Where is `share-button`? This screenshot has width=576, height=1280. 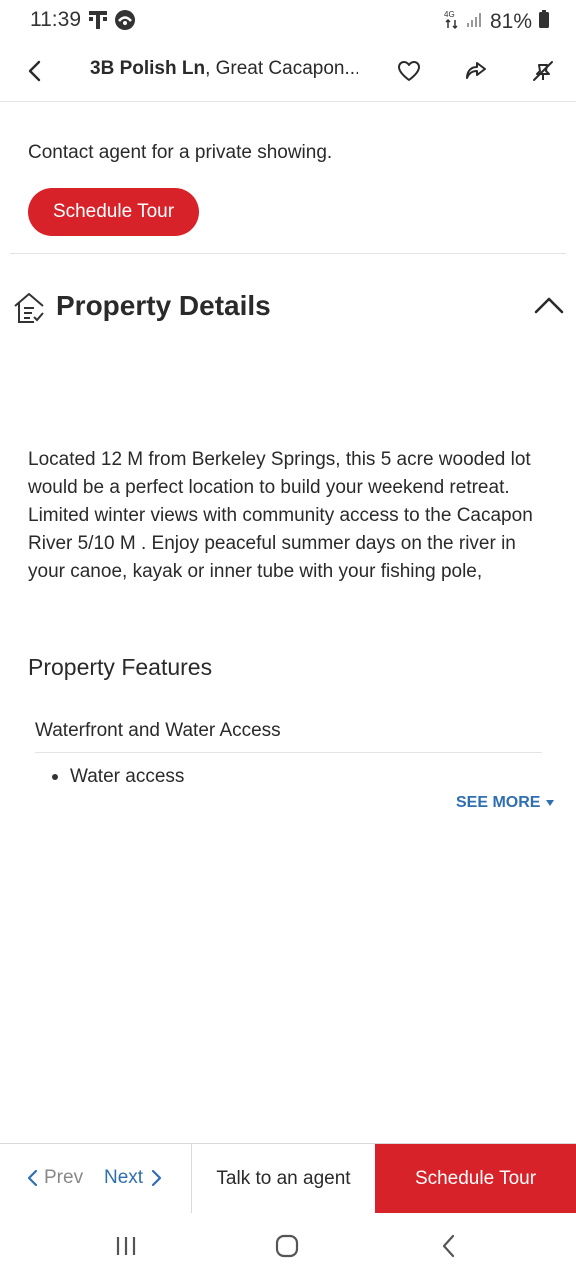
share-button is located at coordinates (476, 71).